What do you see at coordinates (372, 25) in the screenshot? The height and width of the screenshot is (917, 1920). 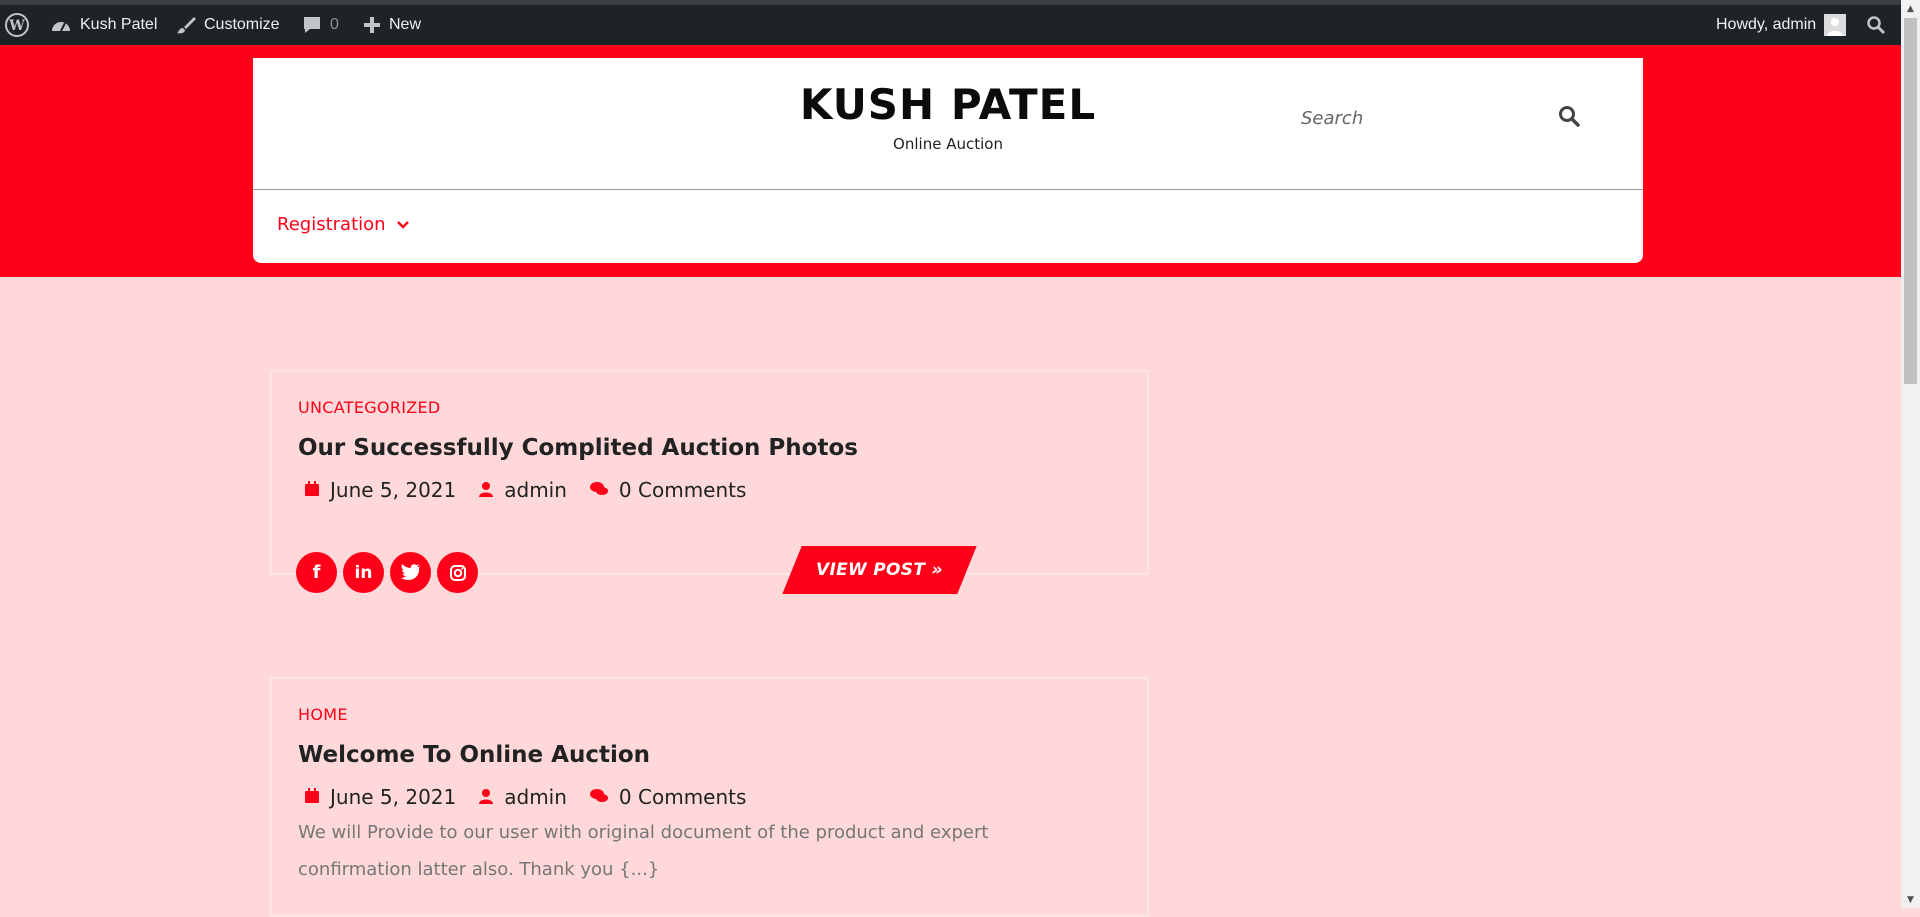 I see `plus-icon` at bounding box center [372, 25].